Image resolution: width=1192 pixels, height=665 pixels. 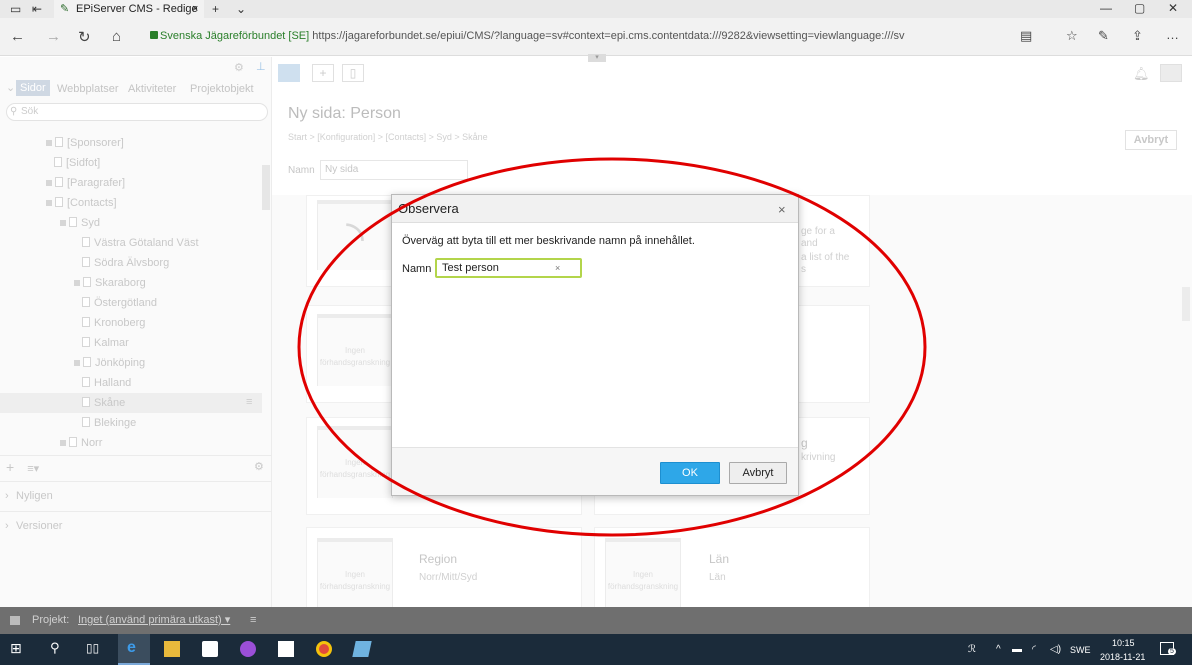 What do you see at coordinates (15, 9) in the screenshot?
I see `tab-preview-icon: ▭` at bounding box center [15, 9].